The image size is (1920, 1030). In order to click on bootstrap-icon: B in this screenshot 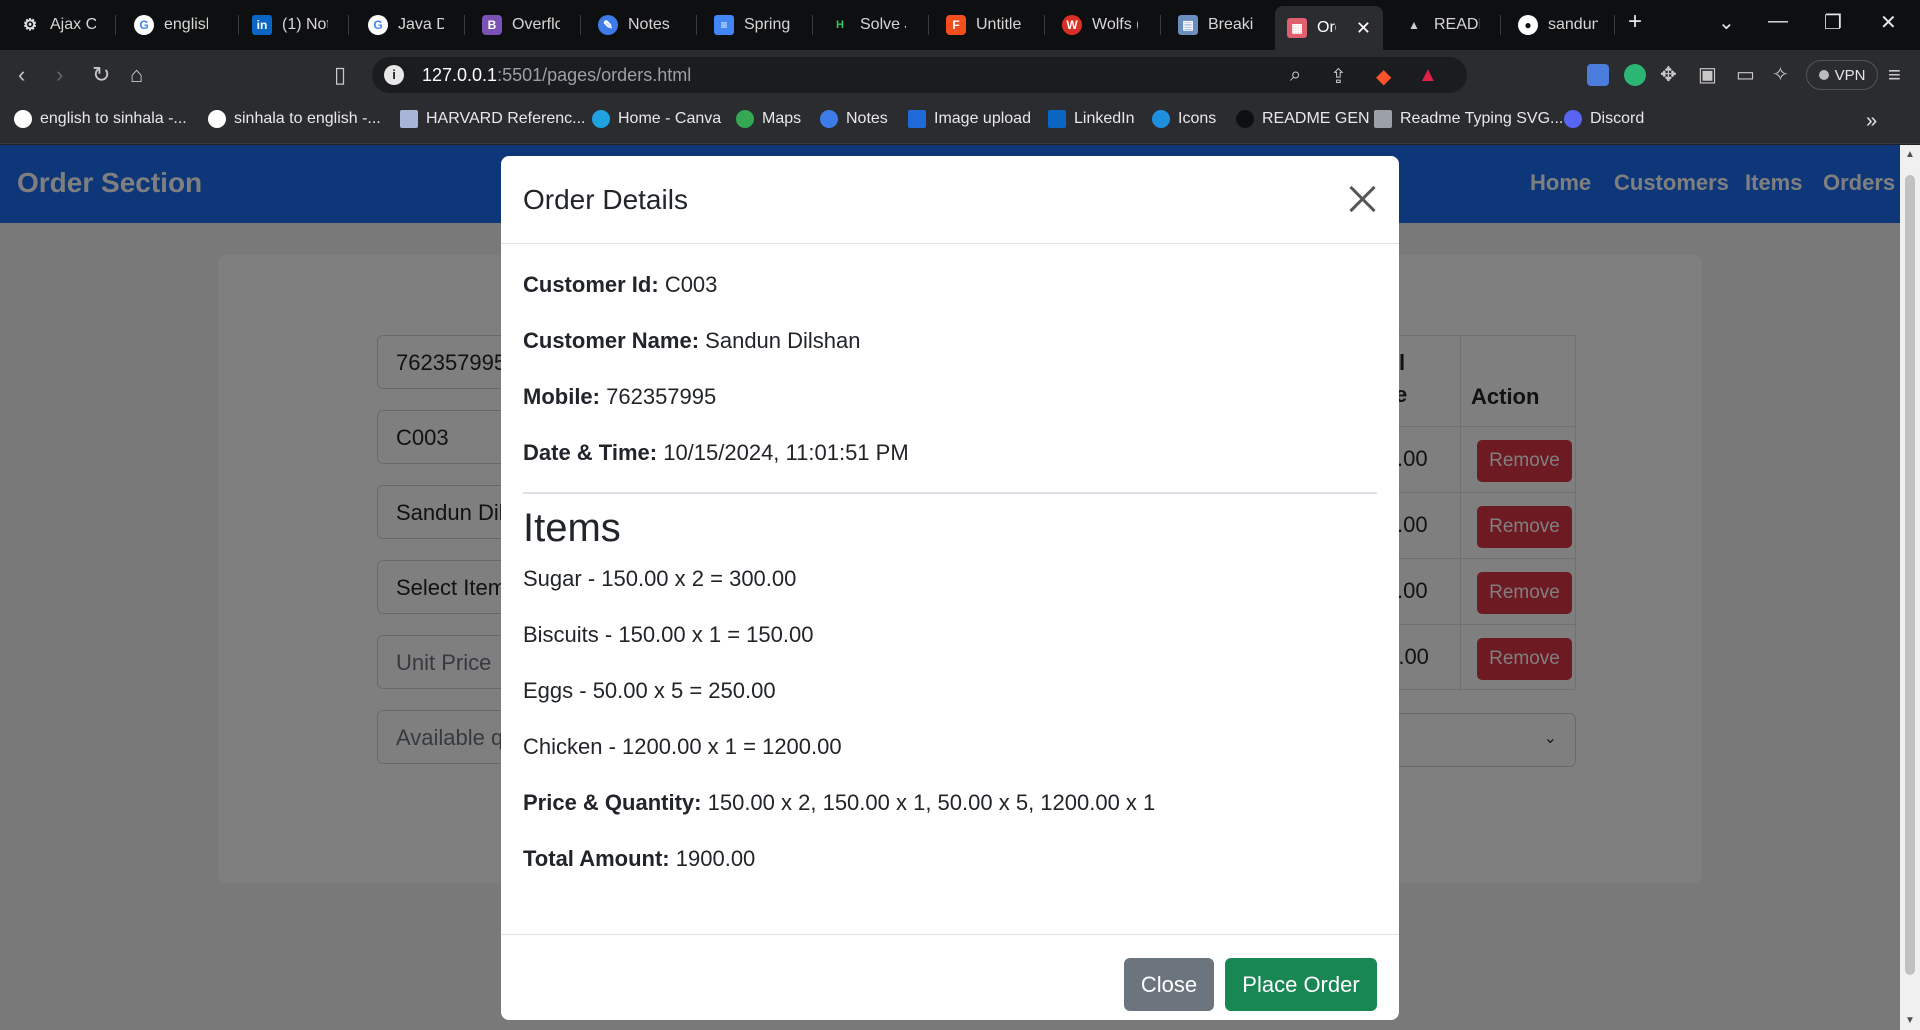, I will do `click(492, 25)`.